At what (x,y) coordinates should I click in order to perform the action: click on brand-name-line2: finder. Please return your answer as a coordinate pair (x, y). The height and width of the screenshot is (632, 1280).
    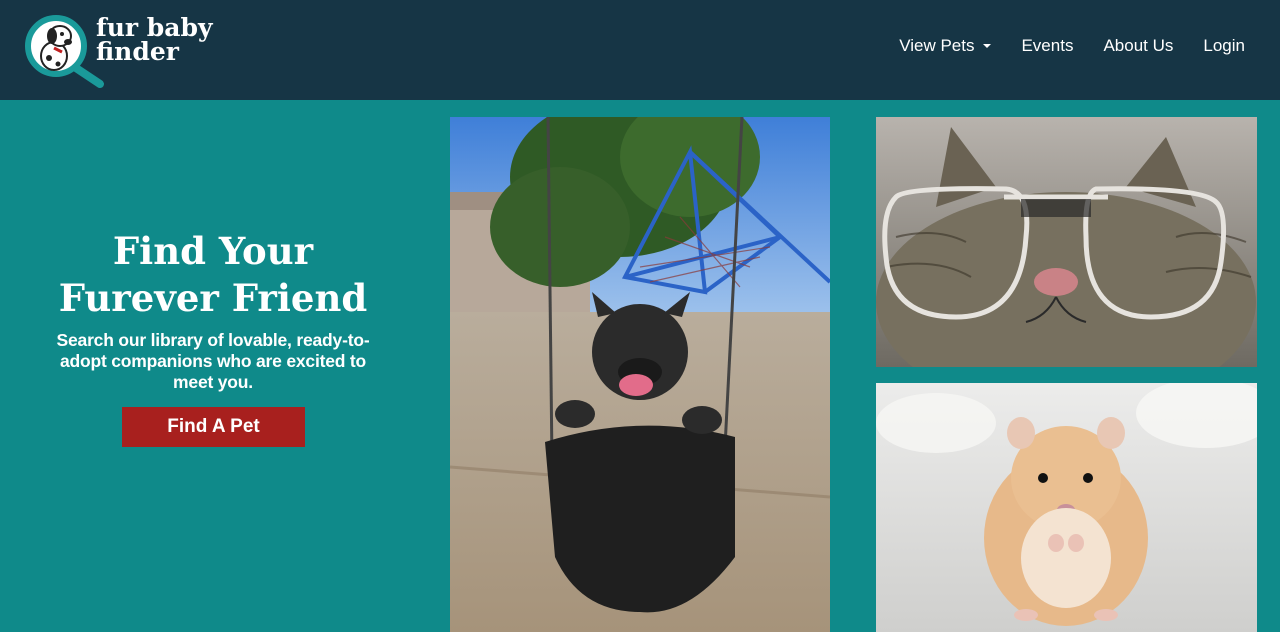
    Looking at the image, I should click on (137, 51).